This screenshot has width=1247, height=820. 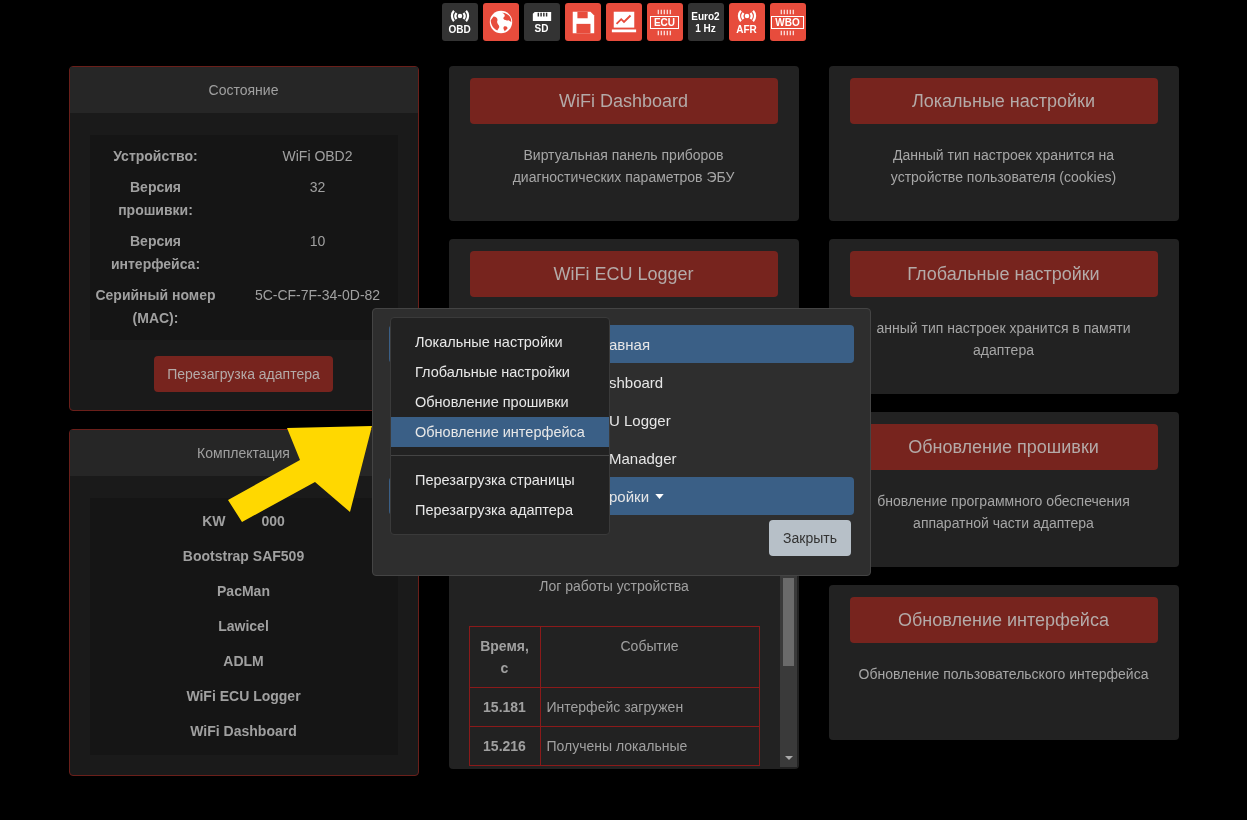 I want to click on sd-card-icon, so click(x=541, y=16).